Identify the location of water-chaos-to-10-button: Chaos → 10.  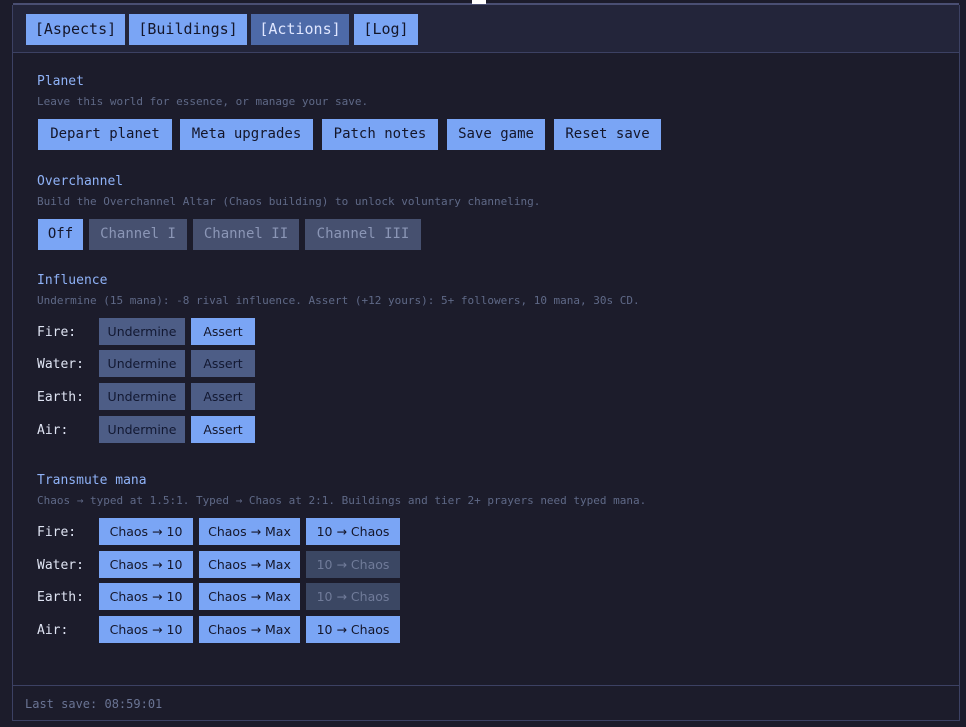
(146, 564).